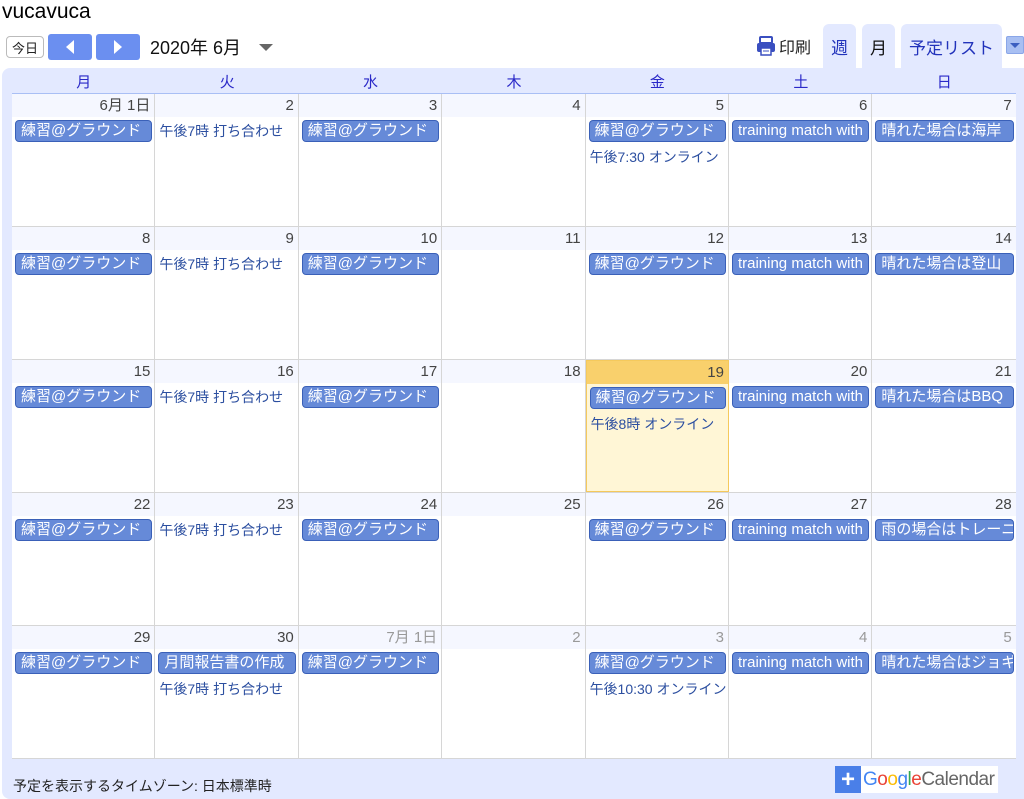  Describe the element at coordinates (226, 504) in the screenshot. I see `day-number: 23` at that location.